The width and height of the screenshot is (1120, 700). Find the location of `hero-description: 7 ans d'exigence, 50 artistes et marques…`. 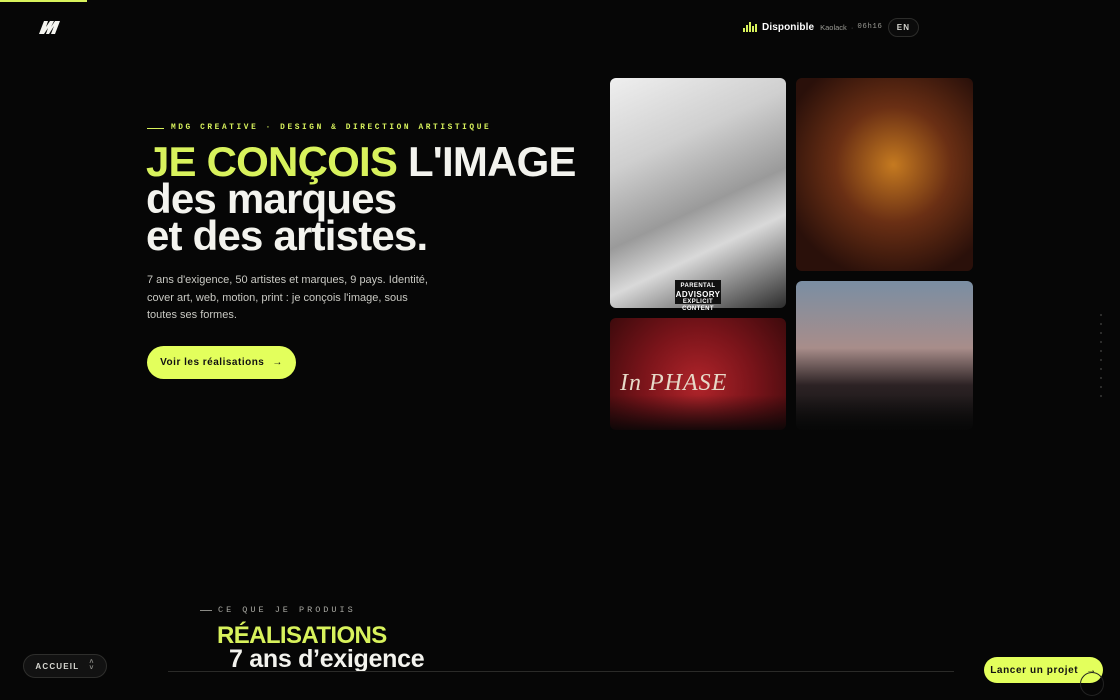

hero-description: 7 ans d'exigence, 50 artistes et marques… is located at coordinates (287, 297).